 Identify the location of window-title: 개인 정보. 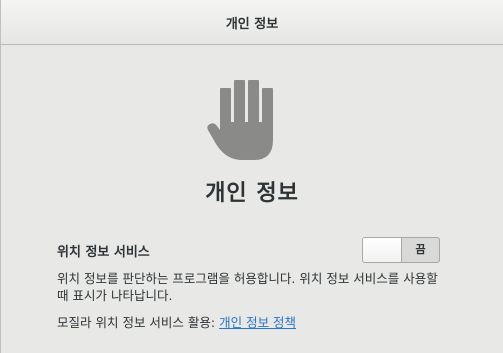
(252, 24).